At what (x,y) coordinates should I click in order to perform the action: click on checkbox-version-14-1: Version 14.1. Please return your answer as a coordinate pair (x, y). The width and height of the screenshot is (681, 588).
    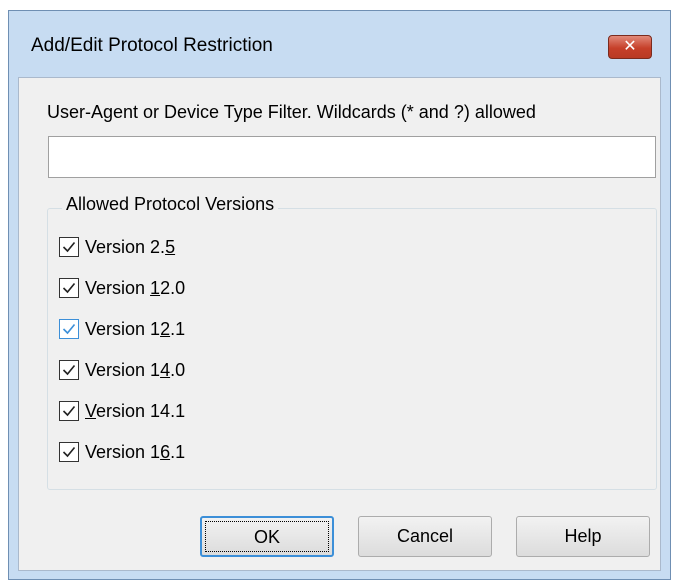
    Looking at the image, I should click on (122, 411).